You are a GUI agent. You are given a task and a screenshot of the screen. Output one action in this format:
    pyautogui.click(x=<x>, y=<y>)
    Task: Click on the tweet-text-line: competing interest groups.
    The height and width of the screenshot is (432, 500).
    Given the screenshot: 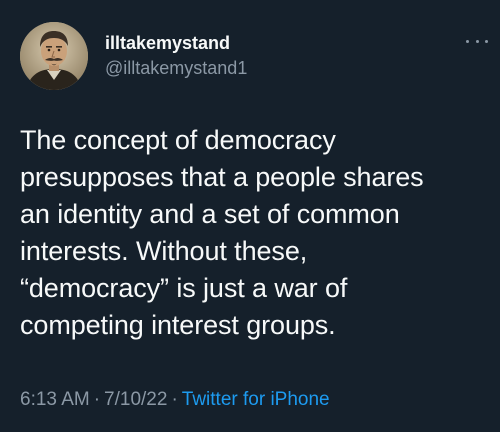 What is the action you would take?
    pyautogui.click(x=178, y=325)
    